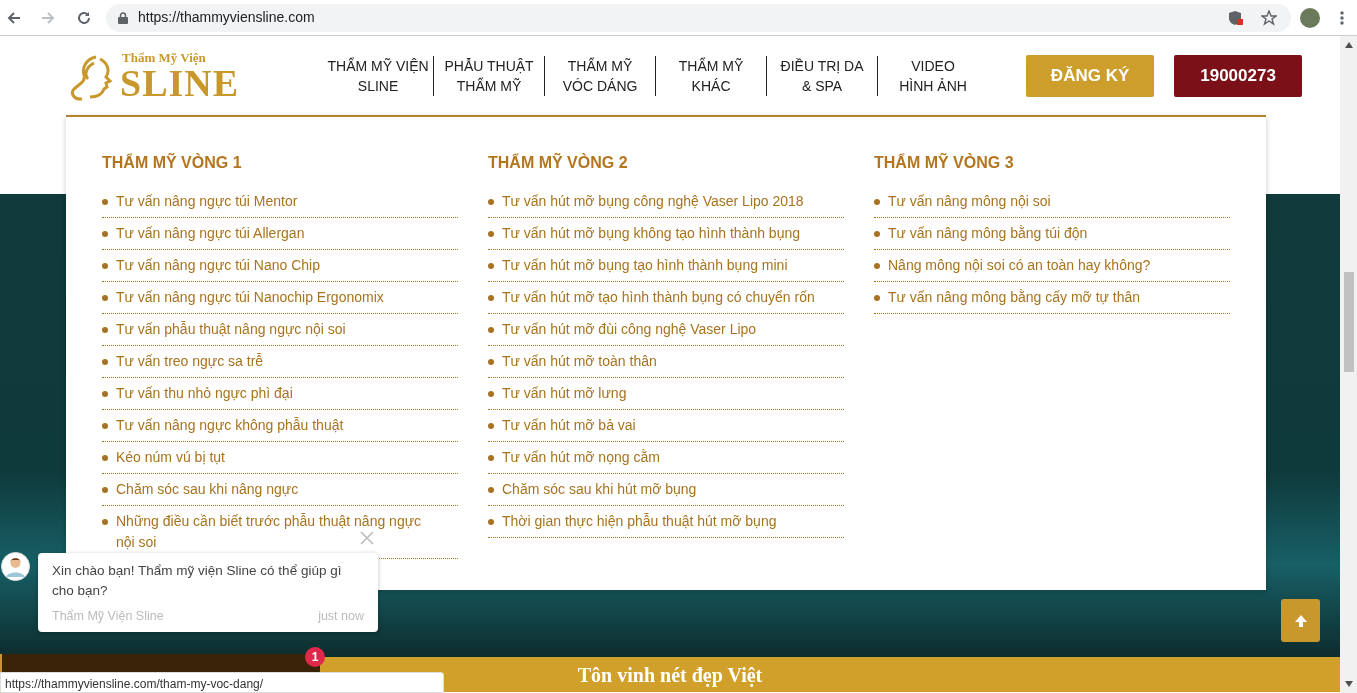 The height and width of the screenshot is (693, 1357). I want to click on menu-link: Tư vấn hút mỡ nọng cằm, so click(574, 457).